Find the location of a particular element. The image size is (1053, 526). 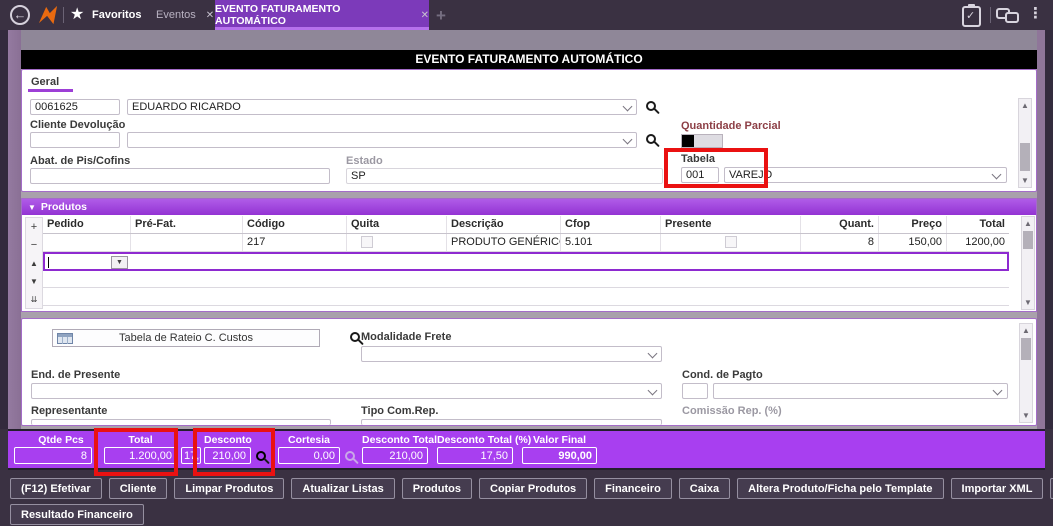

chat-icon is located at coordinates (1009, 16).